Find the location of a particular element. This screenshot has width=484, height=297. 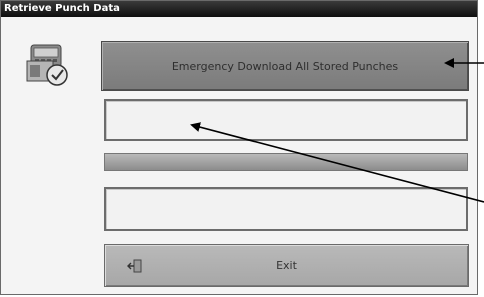

exit-button: Exit is located at coordinates (286, 265).